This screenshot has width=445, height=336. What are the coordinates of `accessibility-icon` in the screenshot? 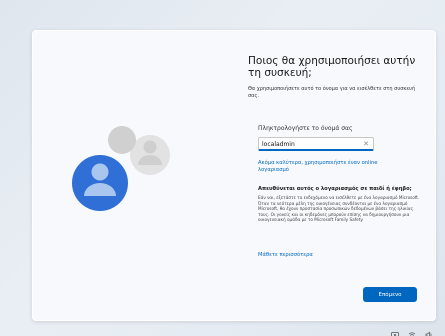 It's located at (395, 330).